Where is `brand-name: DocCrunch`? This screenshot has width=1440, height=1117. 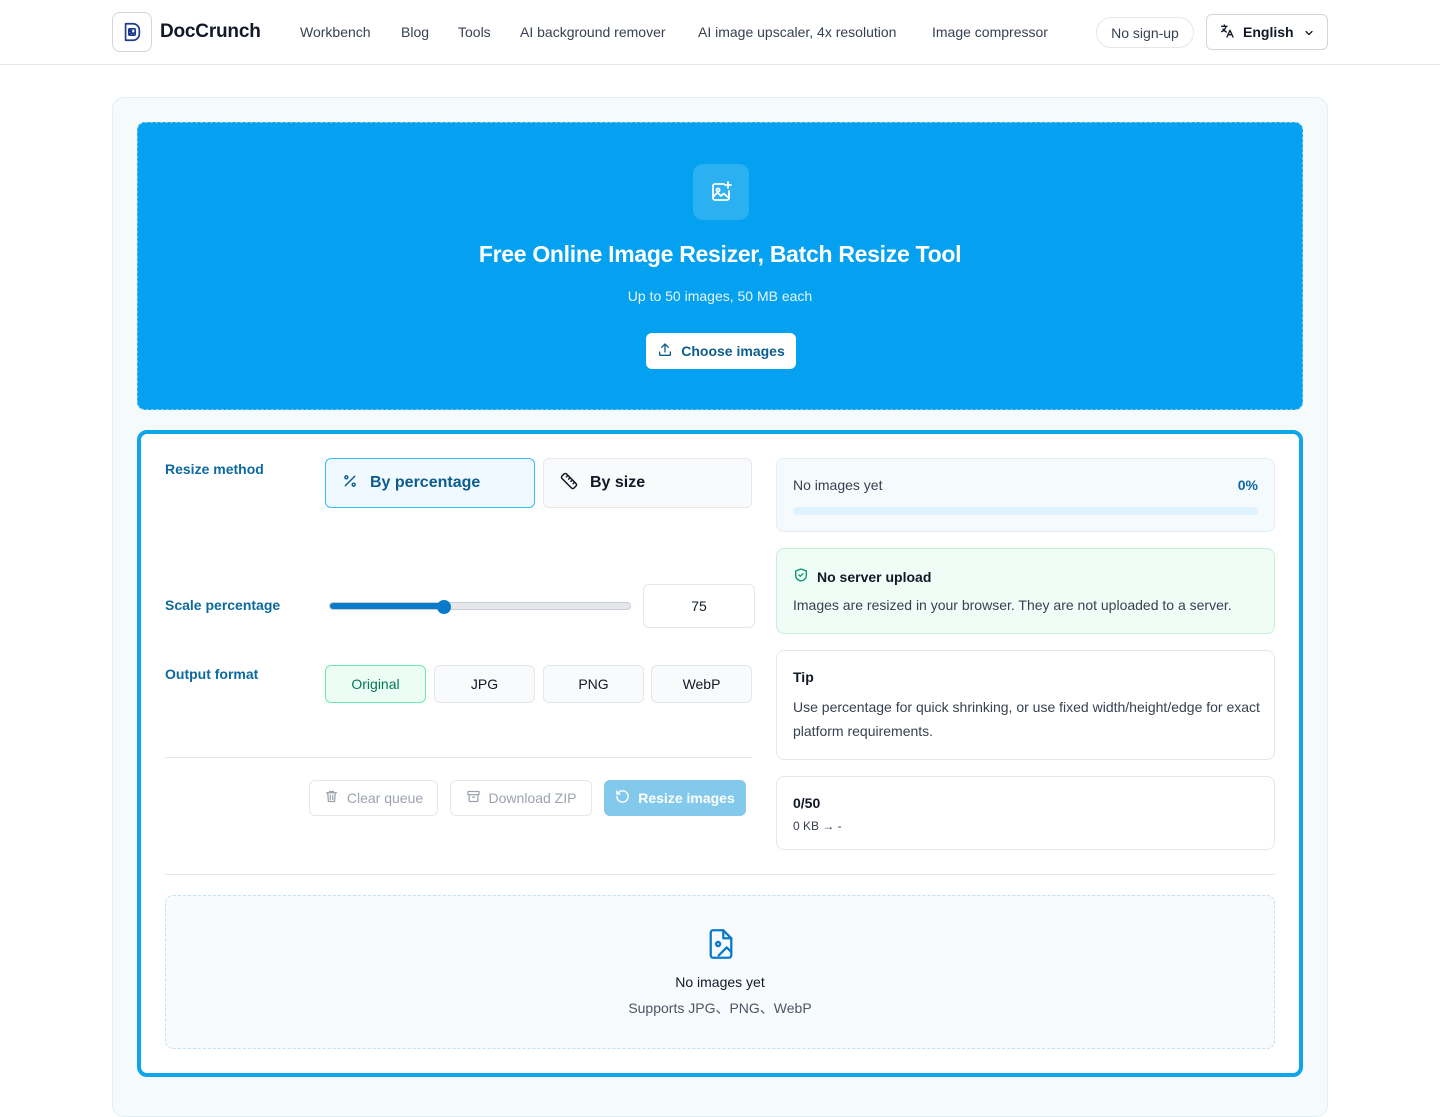 brand-name: DocCrunch is located at coordinates (210, 31).